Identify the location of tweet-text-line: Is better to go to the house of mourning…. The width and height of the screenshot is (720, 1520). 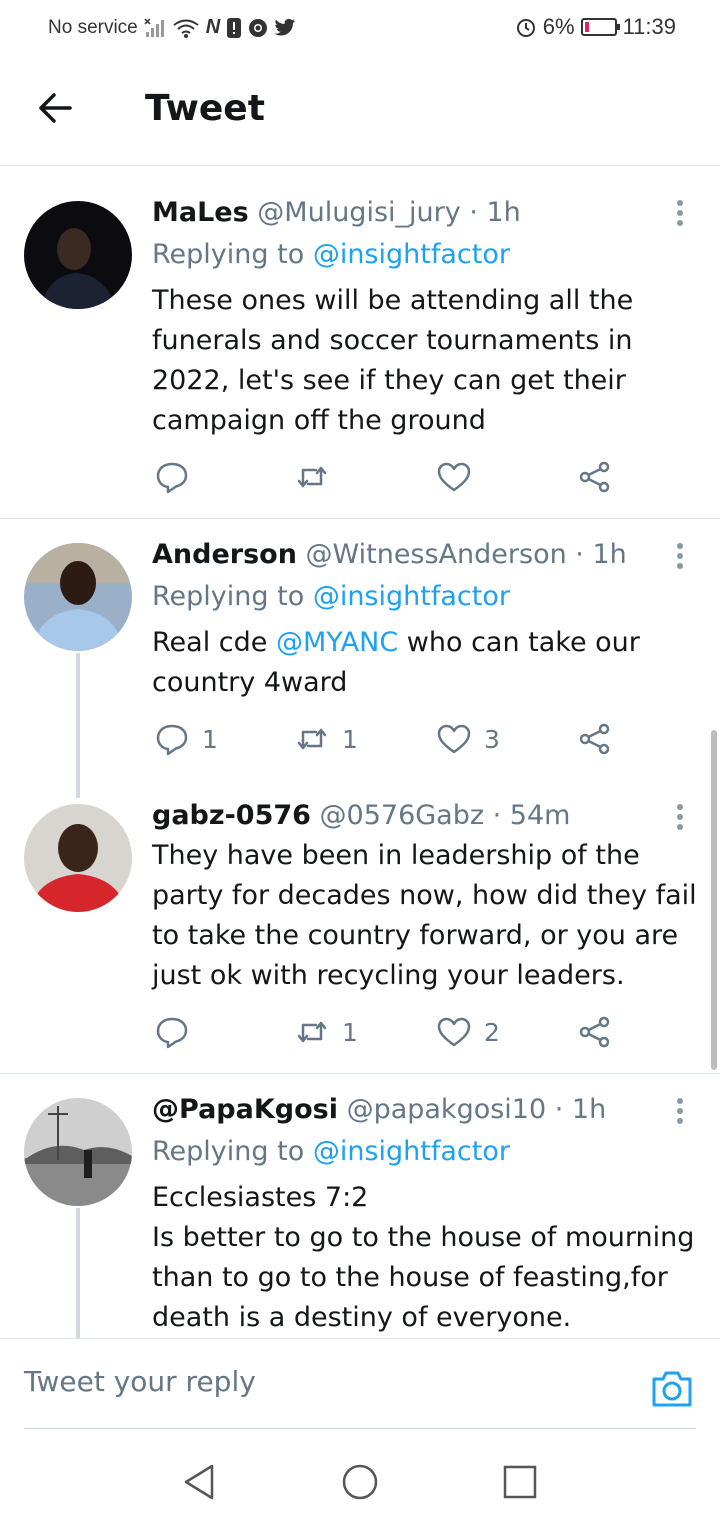
(423, 1277).